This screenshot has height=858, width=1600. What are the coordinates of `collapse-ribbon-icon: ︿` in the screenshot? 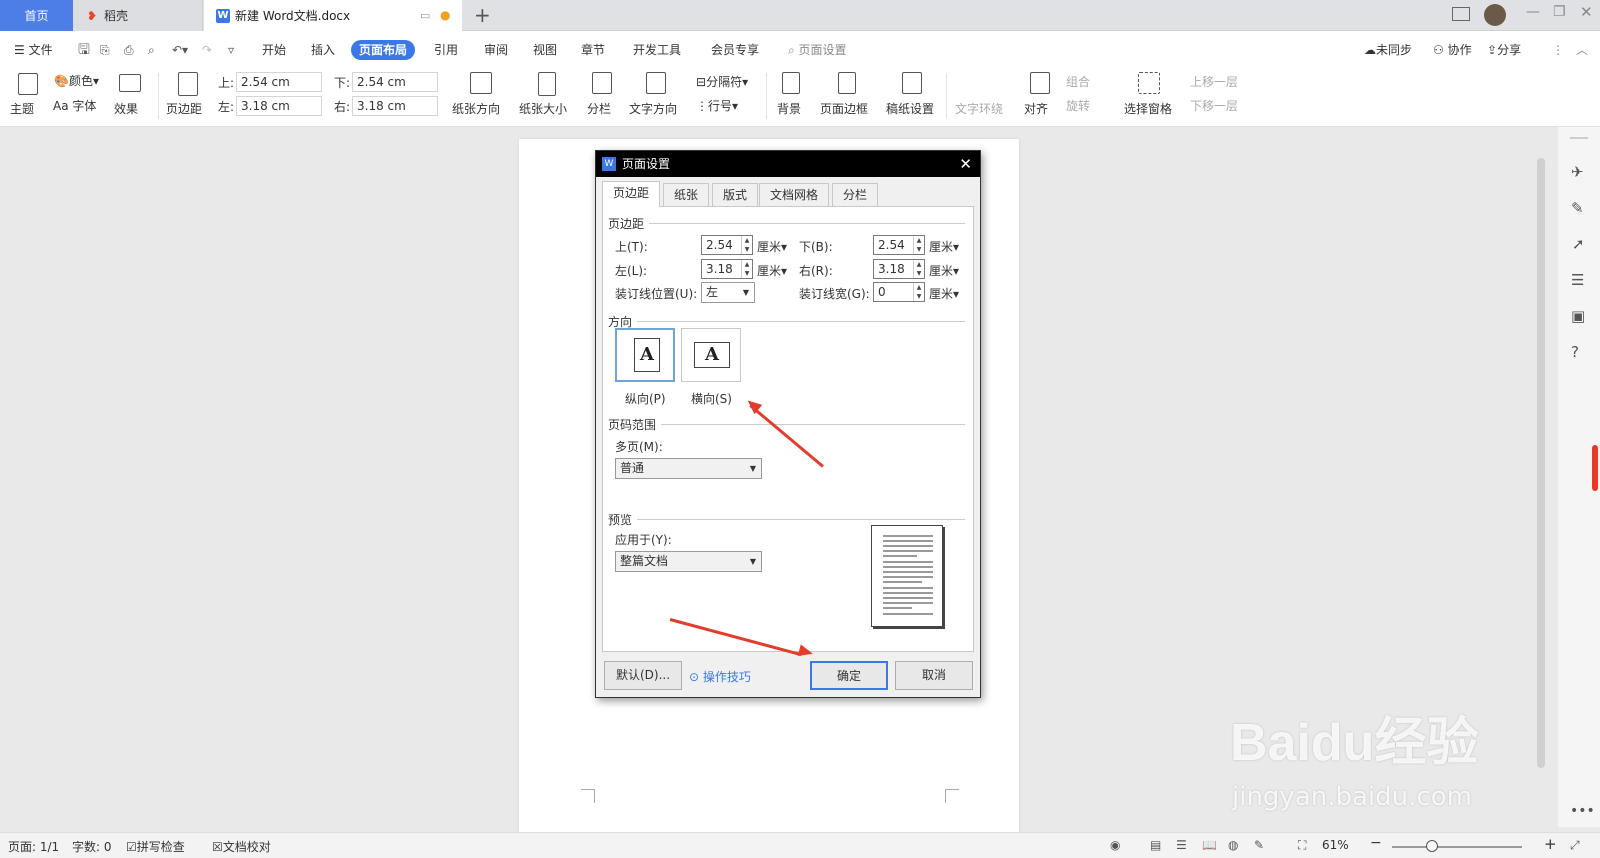 It's located at (1582, 50).